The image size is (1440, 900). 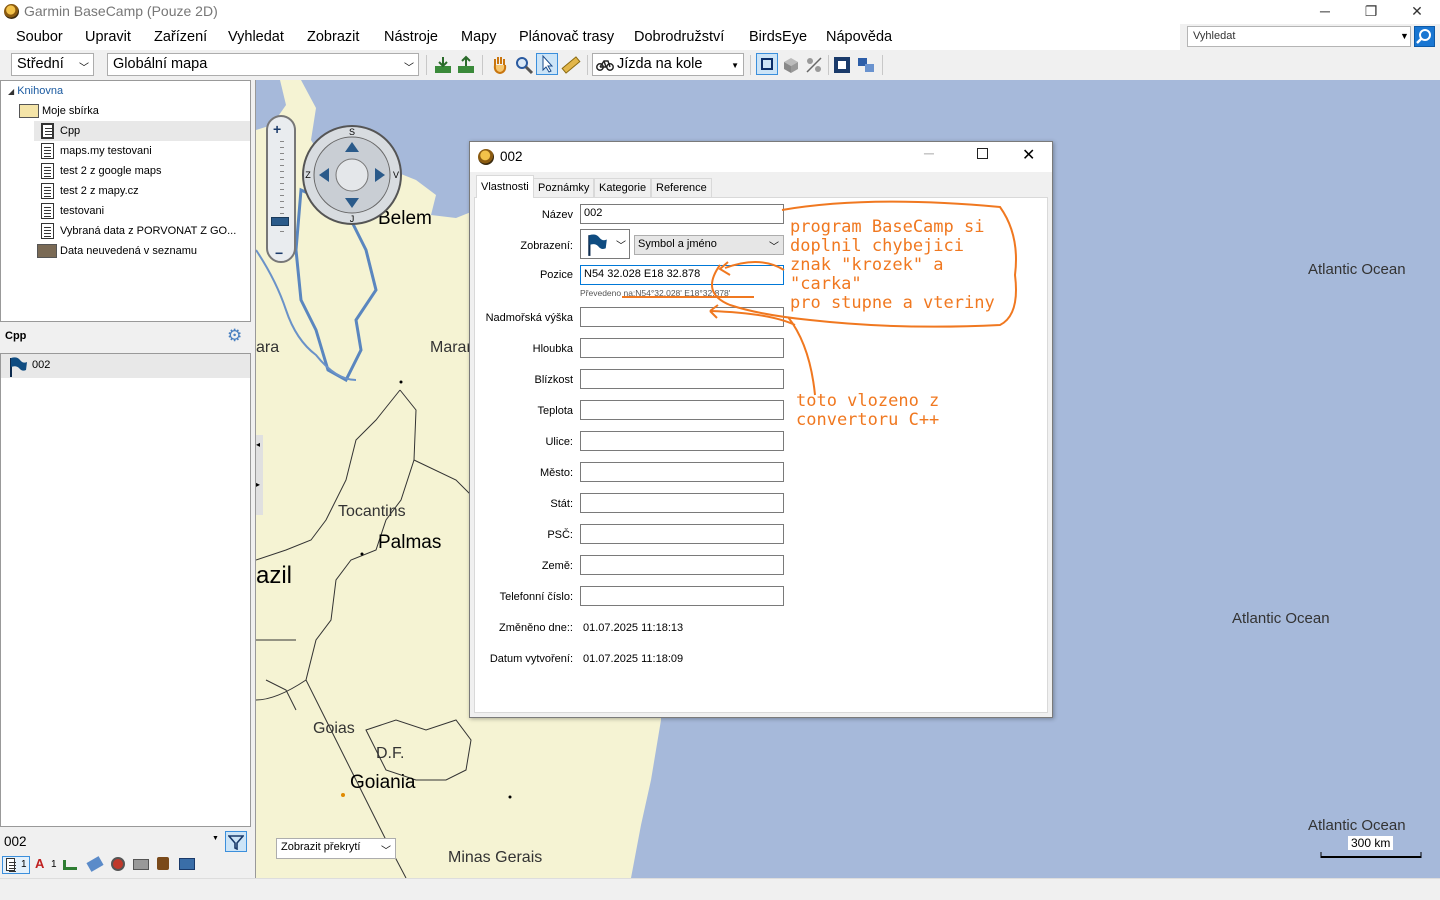 I want to click on map-select-value: Globální mapa, so click(x=160, y=64).